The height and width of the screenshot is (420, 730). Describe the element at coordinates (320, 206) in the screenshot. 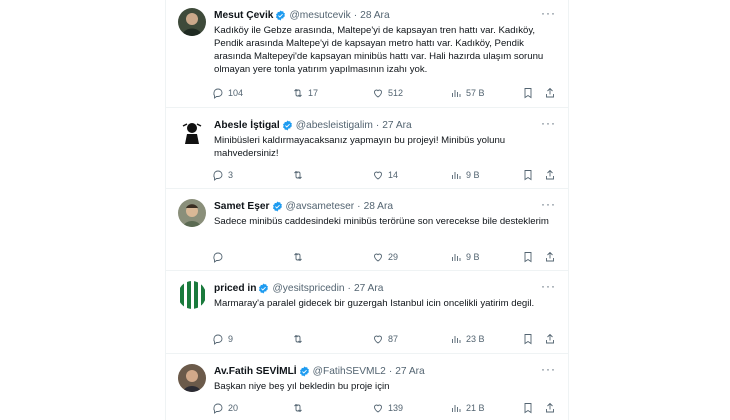

I see `author-handle: @avsameteser` at that location.